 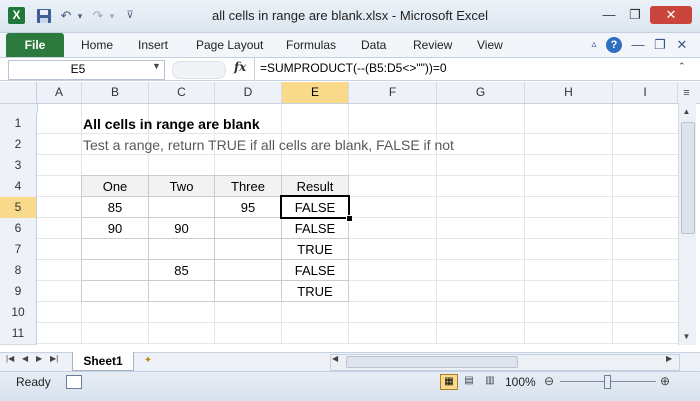 I want to click on formula-divider, so click(x=254, y=69).